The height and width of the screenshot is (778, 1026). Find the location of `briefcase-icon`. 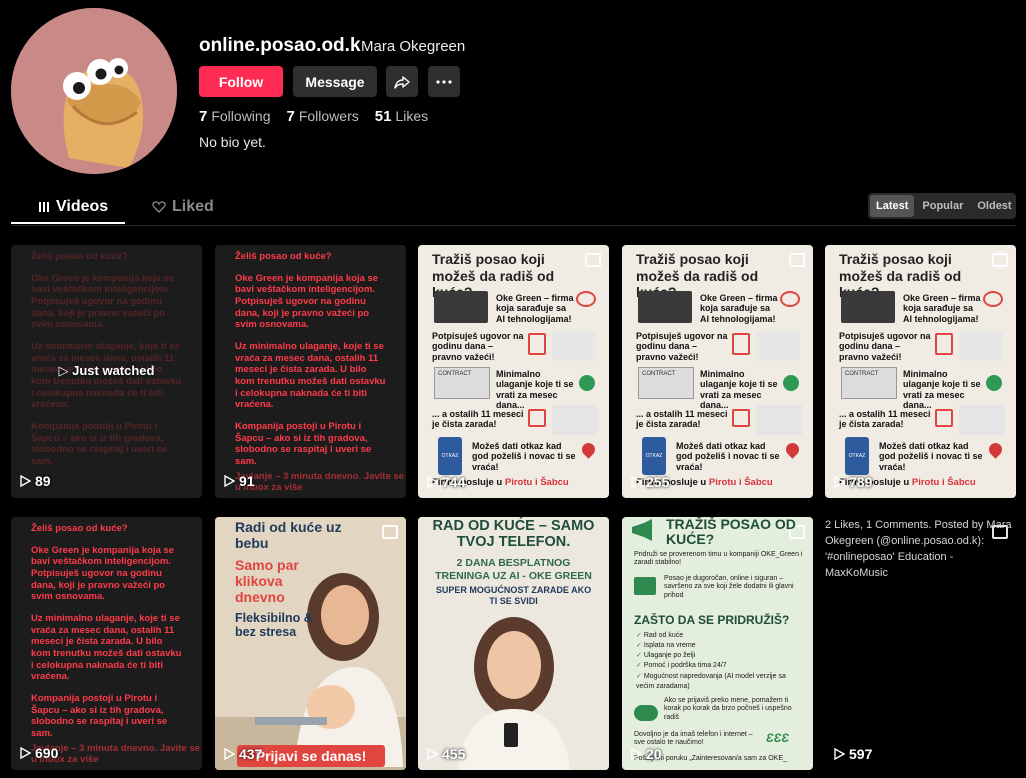

briefcase-icon is located at coordinates (645, 586).